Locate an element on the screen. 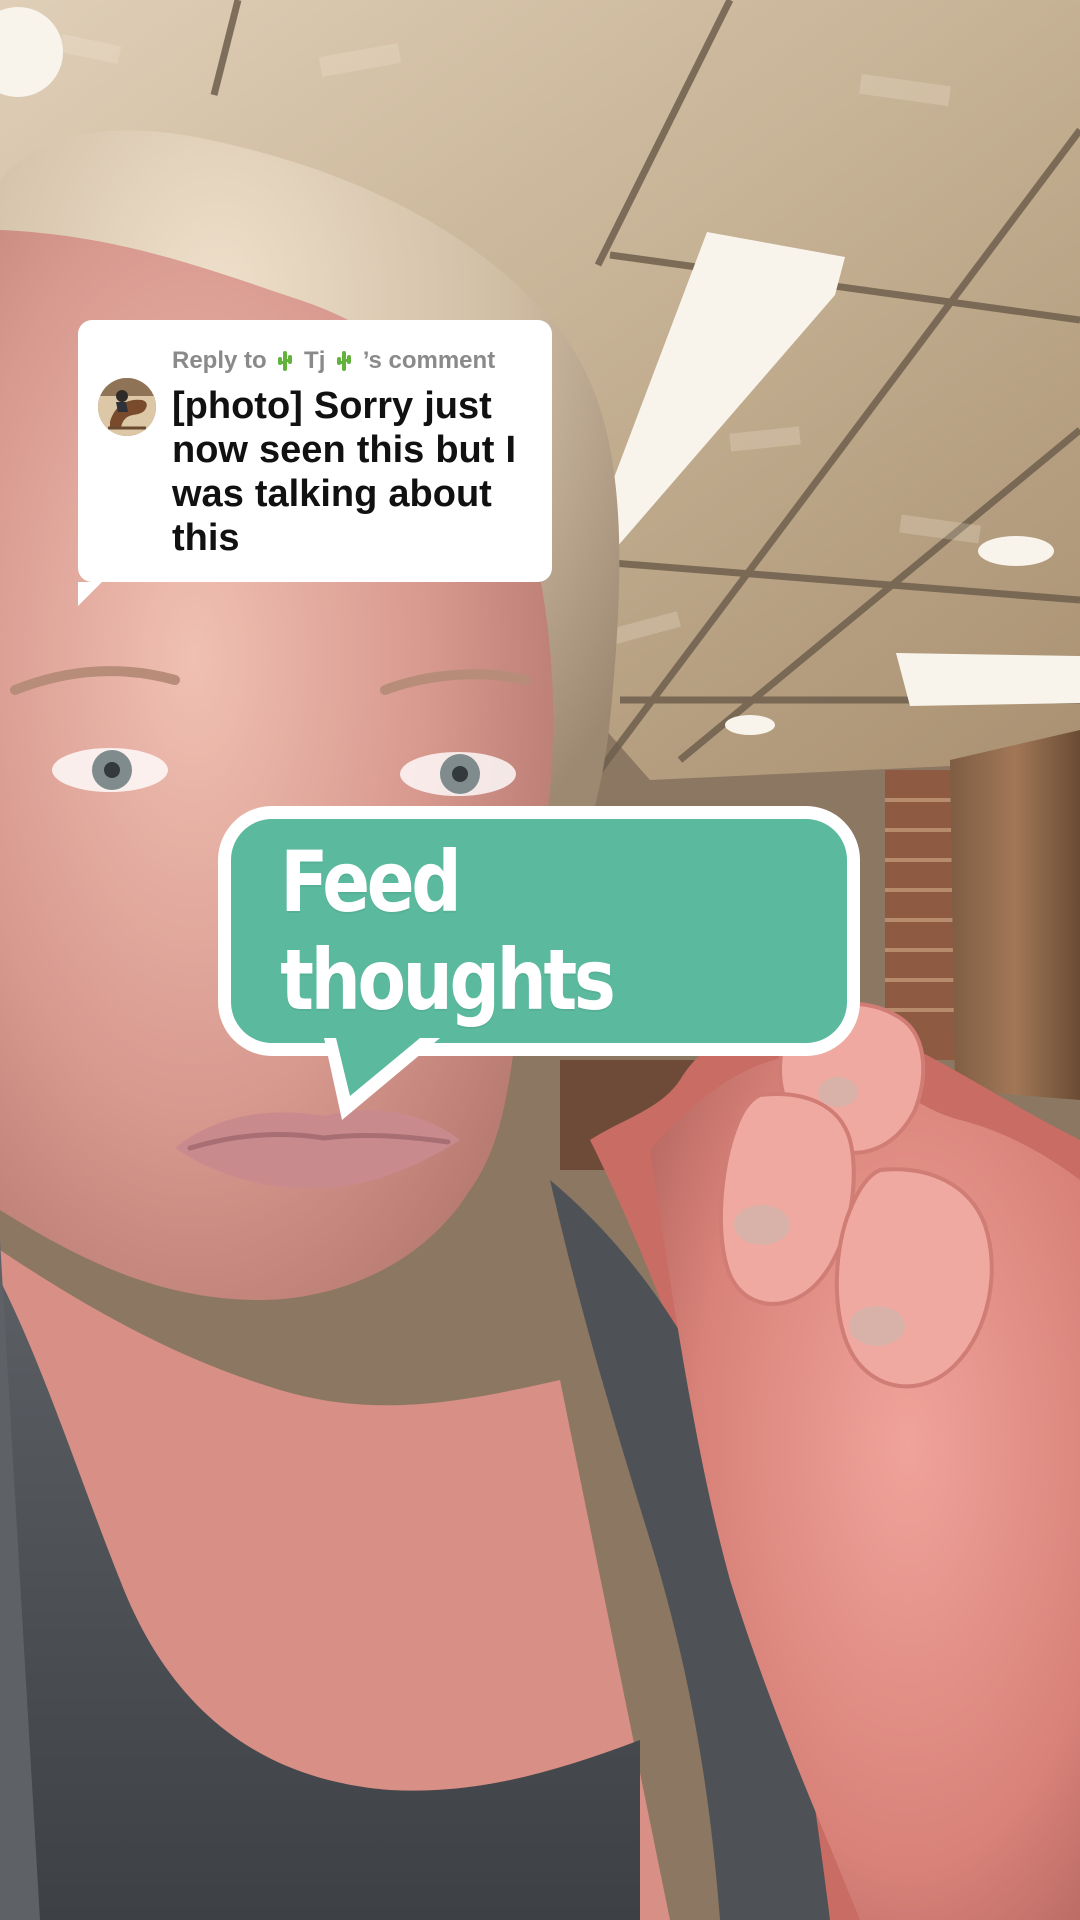 The width and height of the screenshot is (1080, 1920). reply-header: Reply to Tj ’s comment is located at coordinates (350, 360).